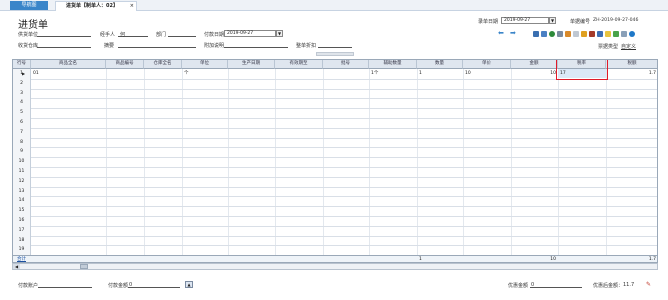 This screenshot has height=300, width=668. What do you see at coordinates (628, 46) in the screenshot?
I see `doc-type-value: 自定义` at bounding box center [628, 46].